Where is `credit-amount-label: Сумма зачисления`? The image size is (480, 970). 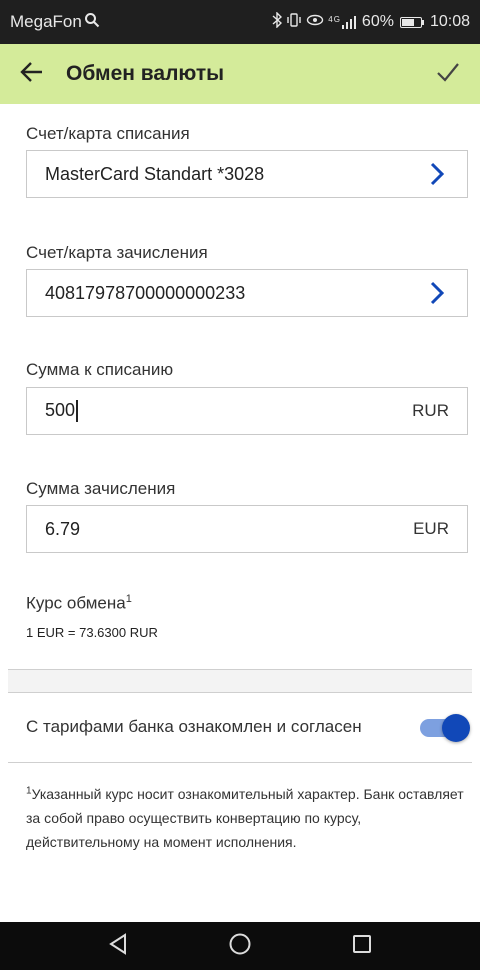 credit-amount-label: Сумма зачисления is located at coordinates (101, 488).